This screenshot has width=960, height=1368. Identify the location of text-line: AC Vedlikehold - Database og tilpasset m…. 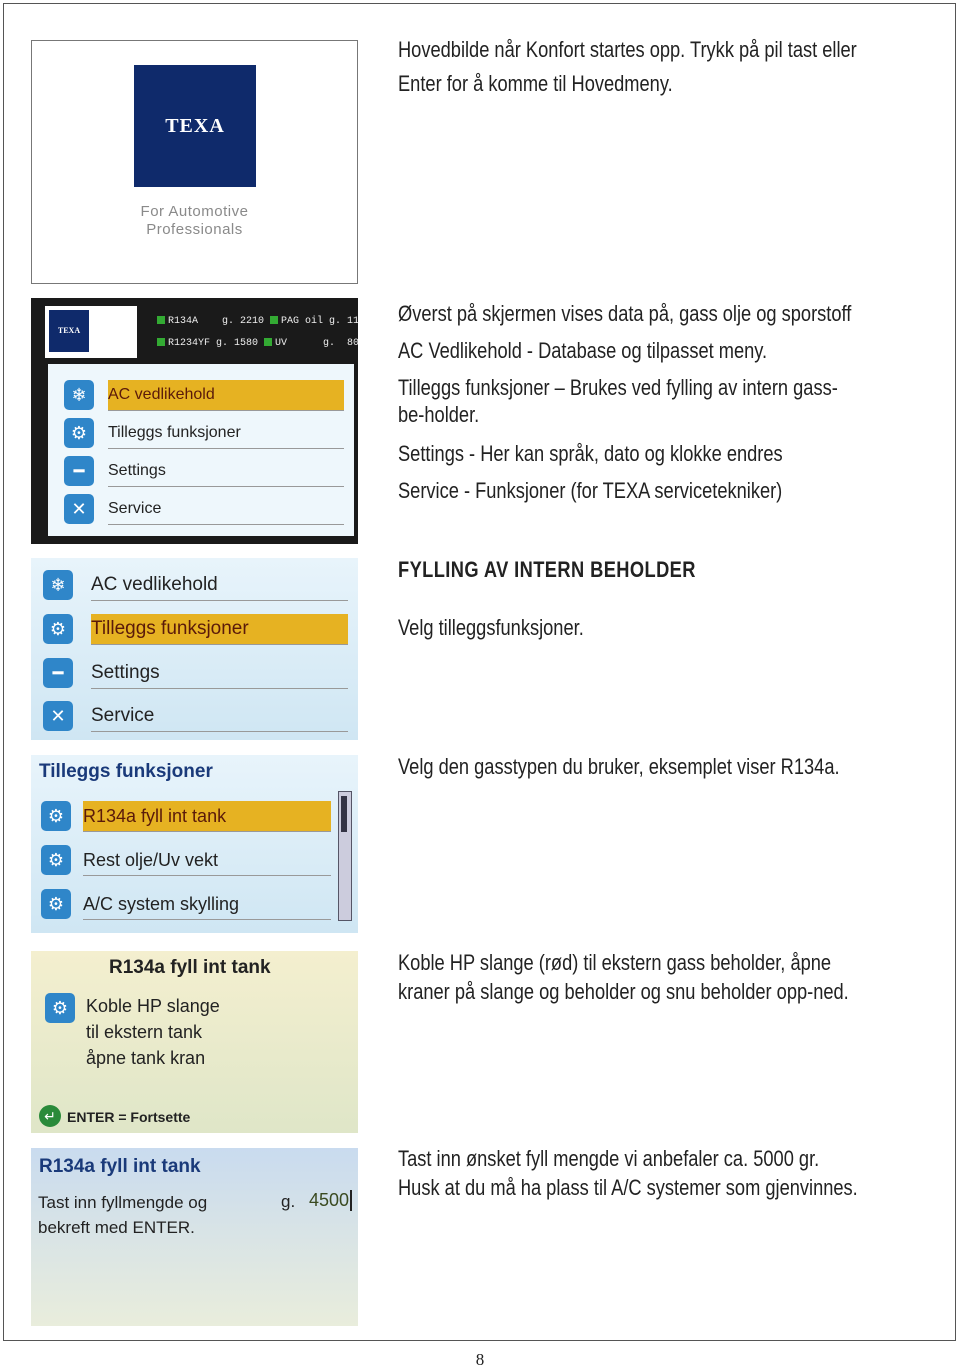
(583, 350).